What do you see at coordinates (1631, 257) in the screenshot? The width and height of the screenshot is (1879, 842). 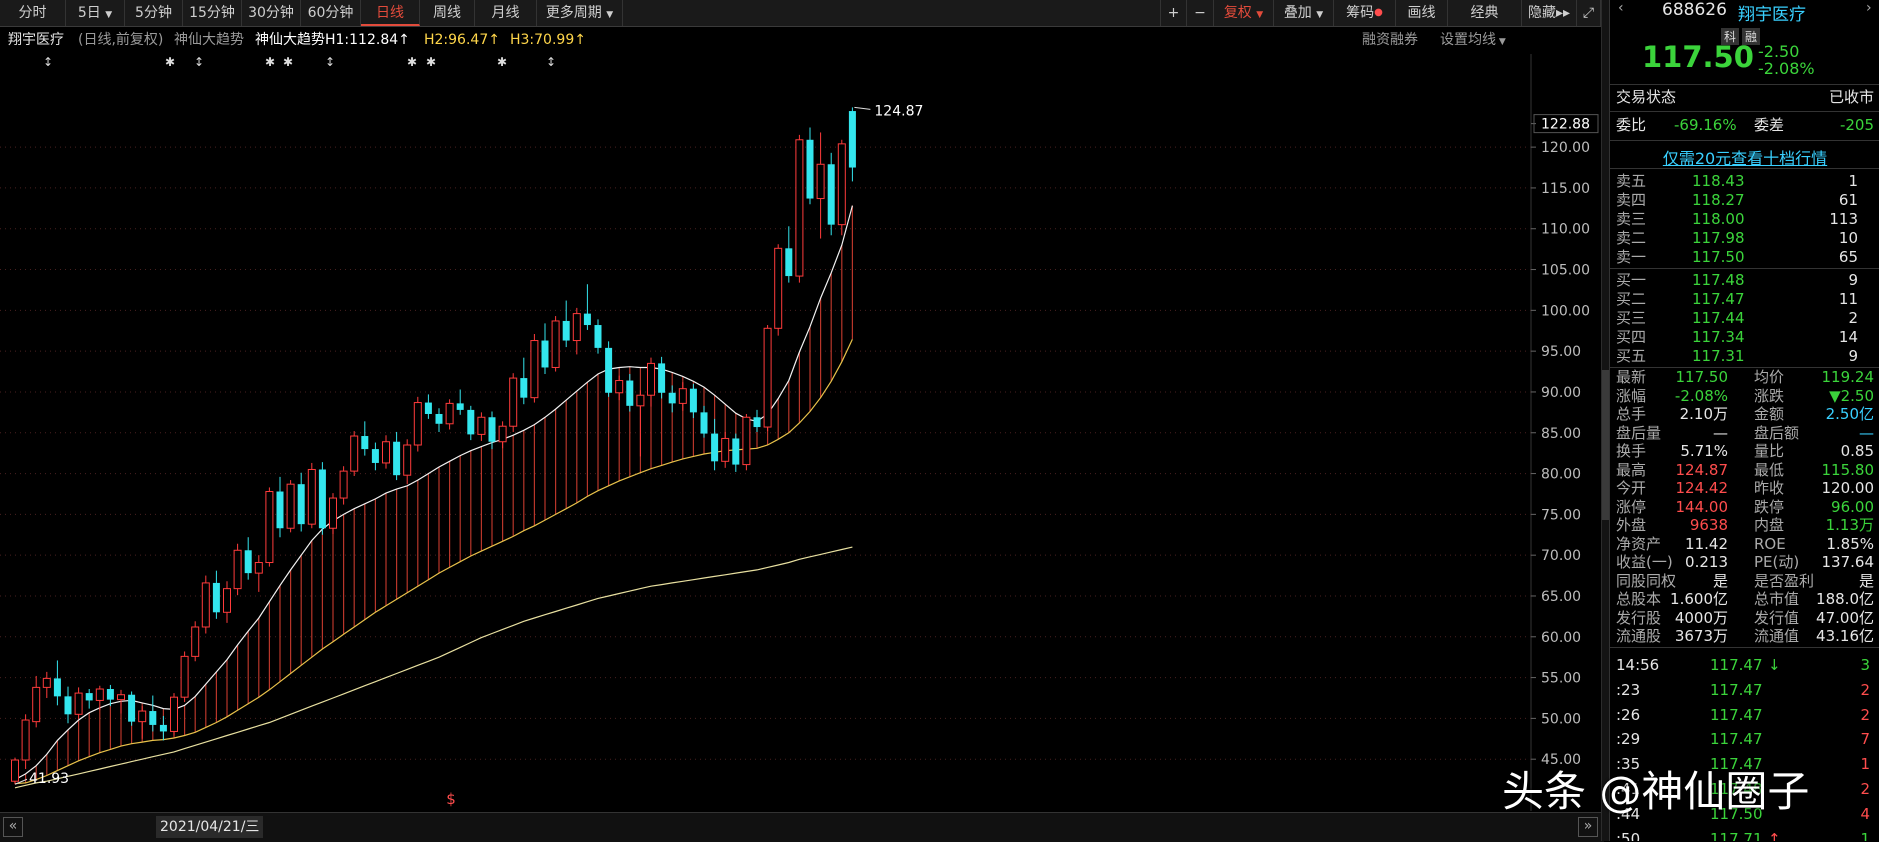 I see `ask-level-label: 卖一` at bounding box center [1631, 257].